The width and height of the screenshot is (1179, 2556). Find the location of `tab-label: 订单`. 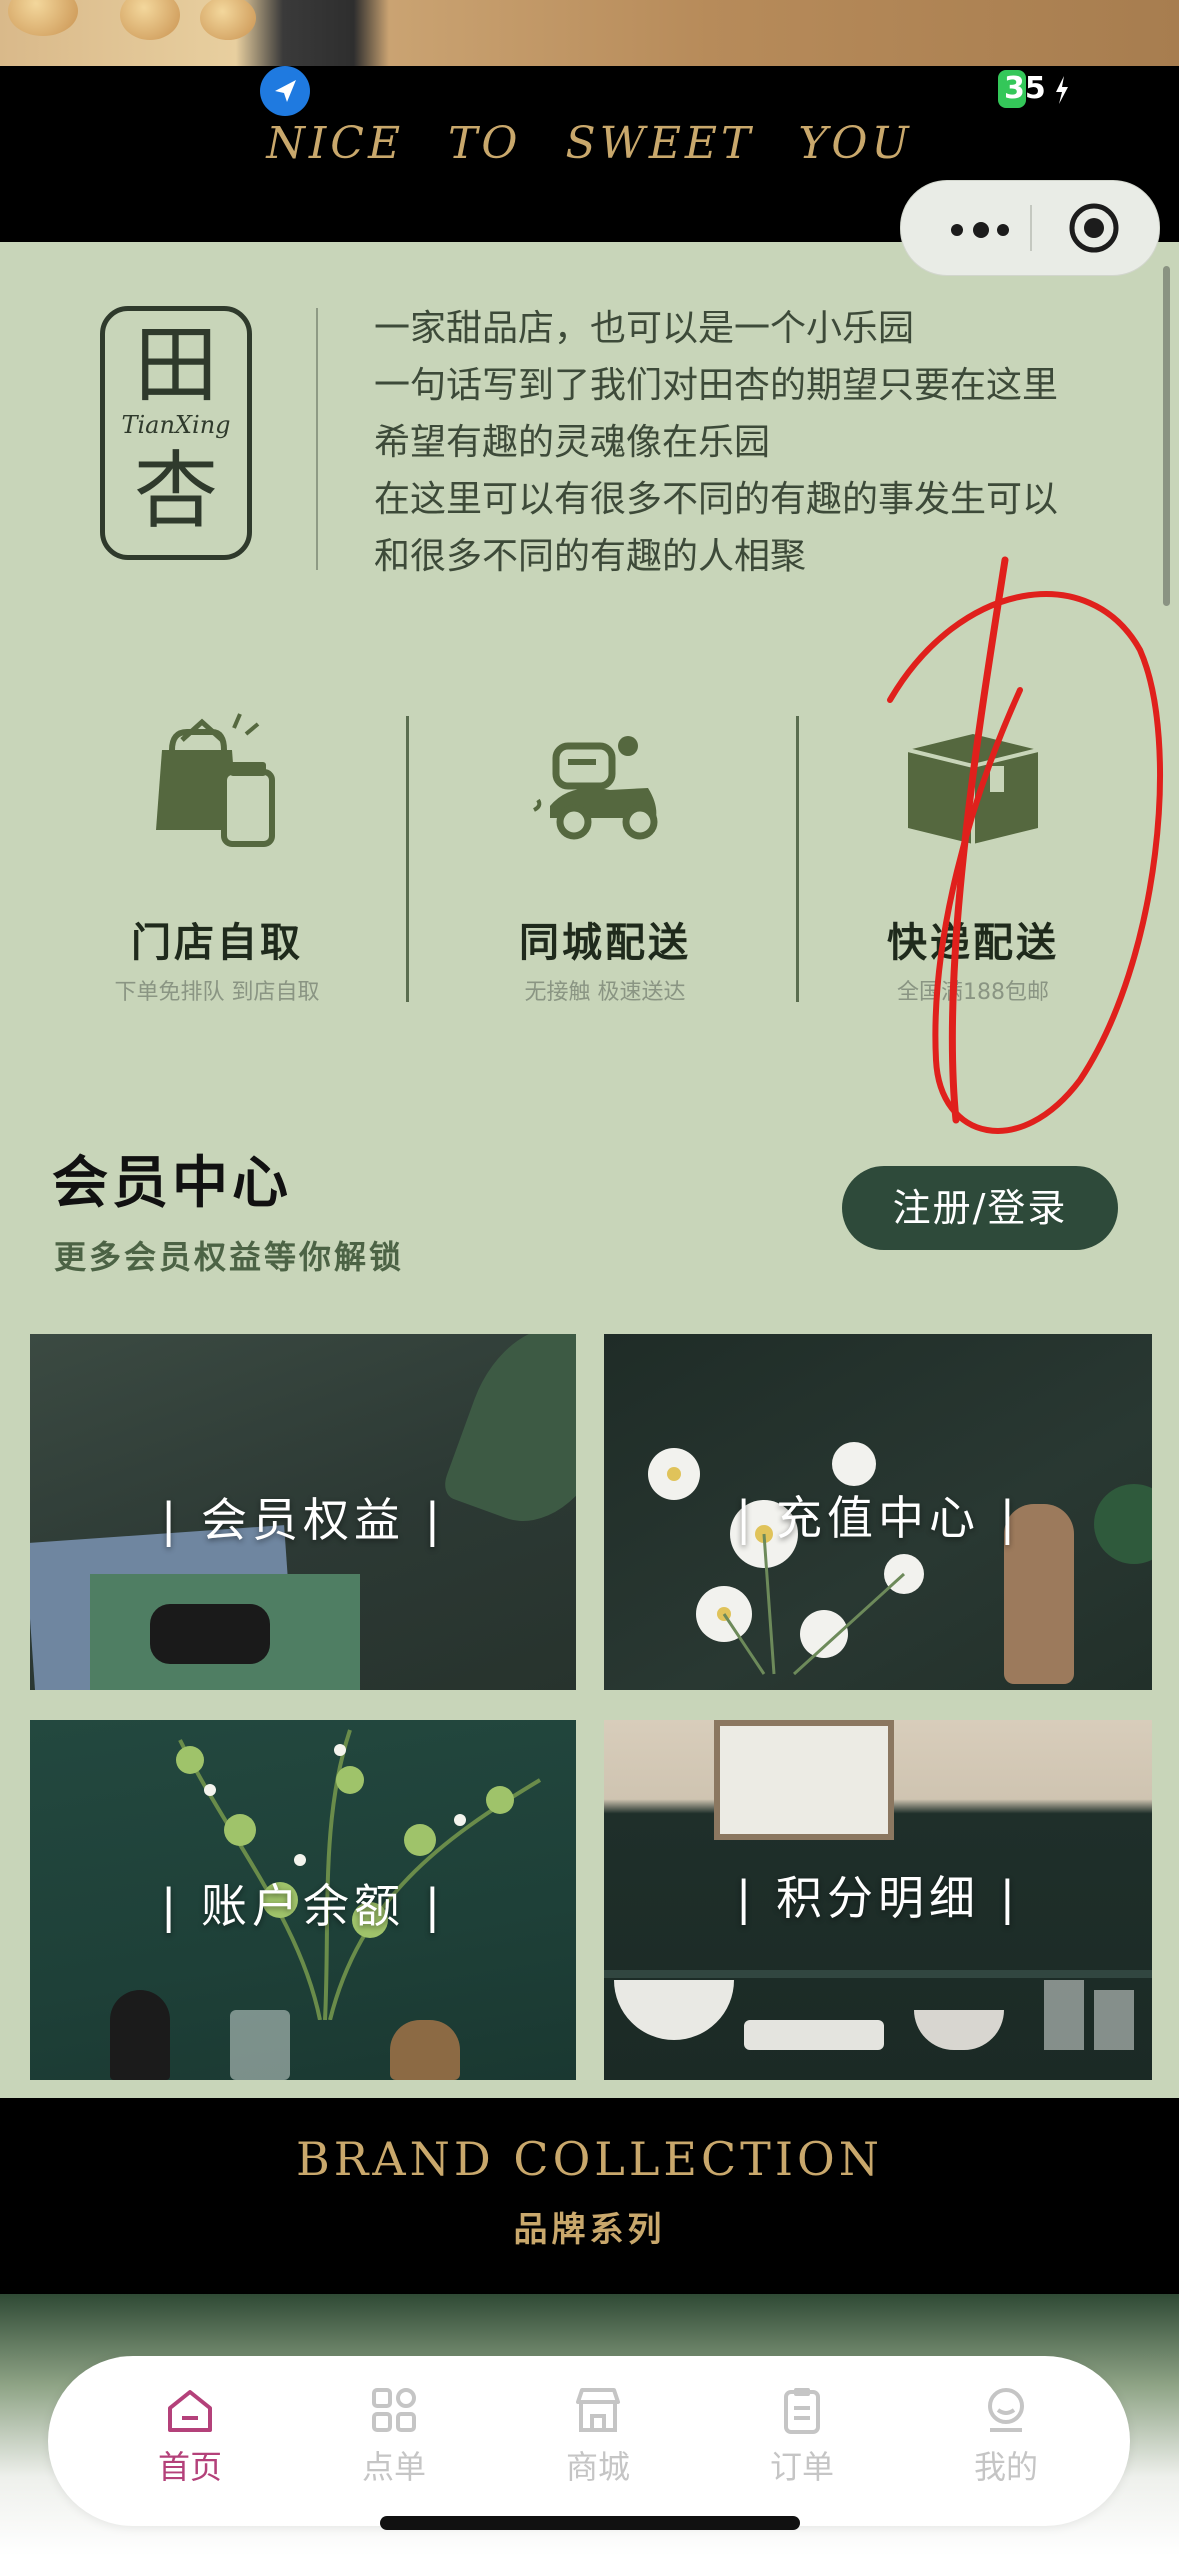

tab-label: 订单 is located at coordinates (801, 2467).